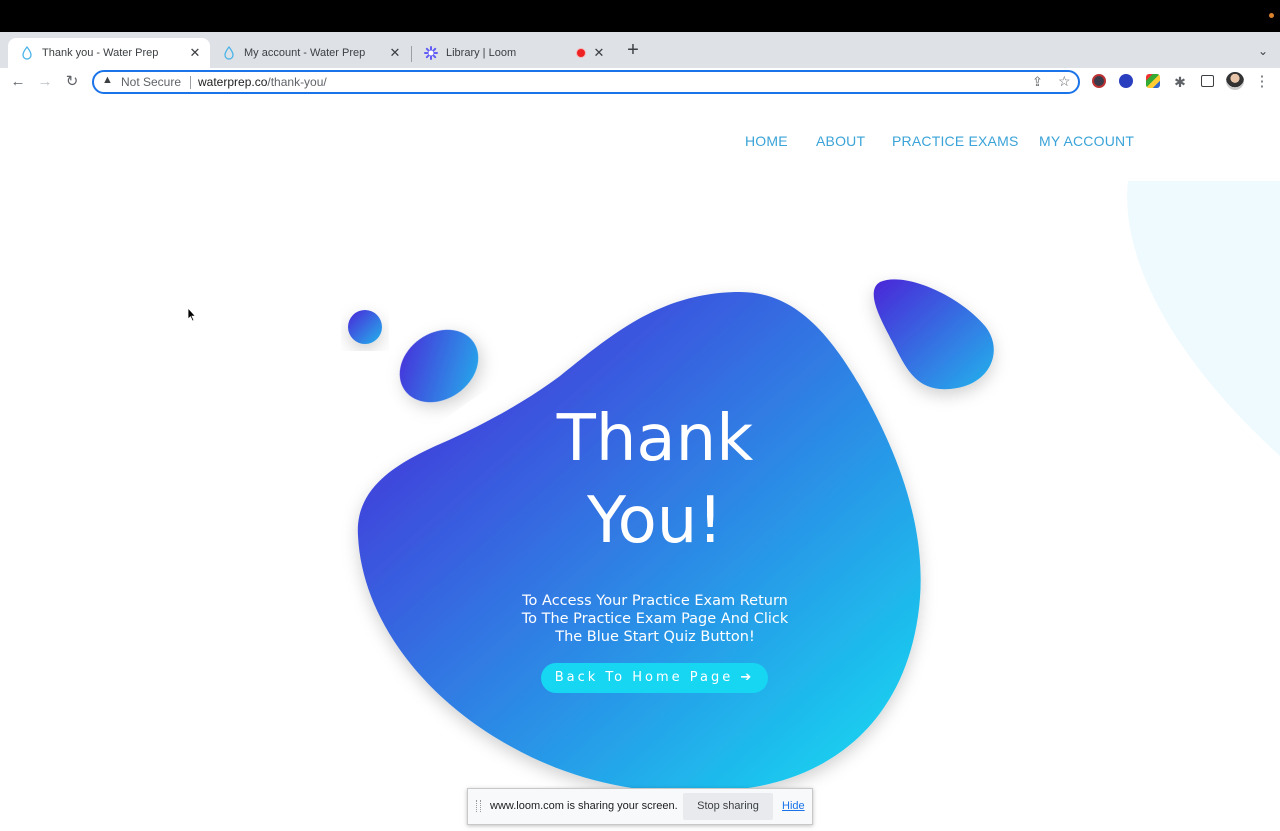 The image size is (1280, 831). I want to click on url-text: waterprep.co/thank-you/, so click(262, 82).